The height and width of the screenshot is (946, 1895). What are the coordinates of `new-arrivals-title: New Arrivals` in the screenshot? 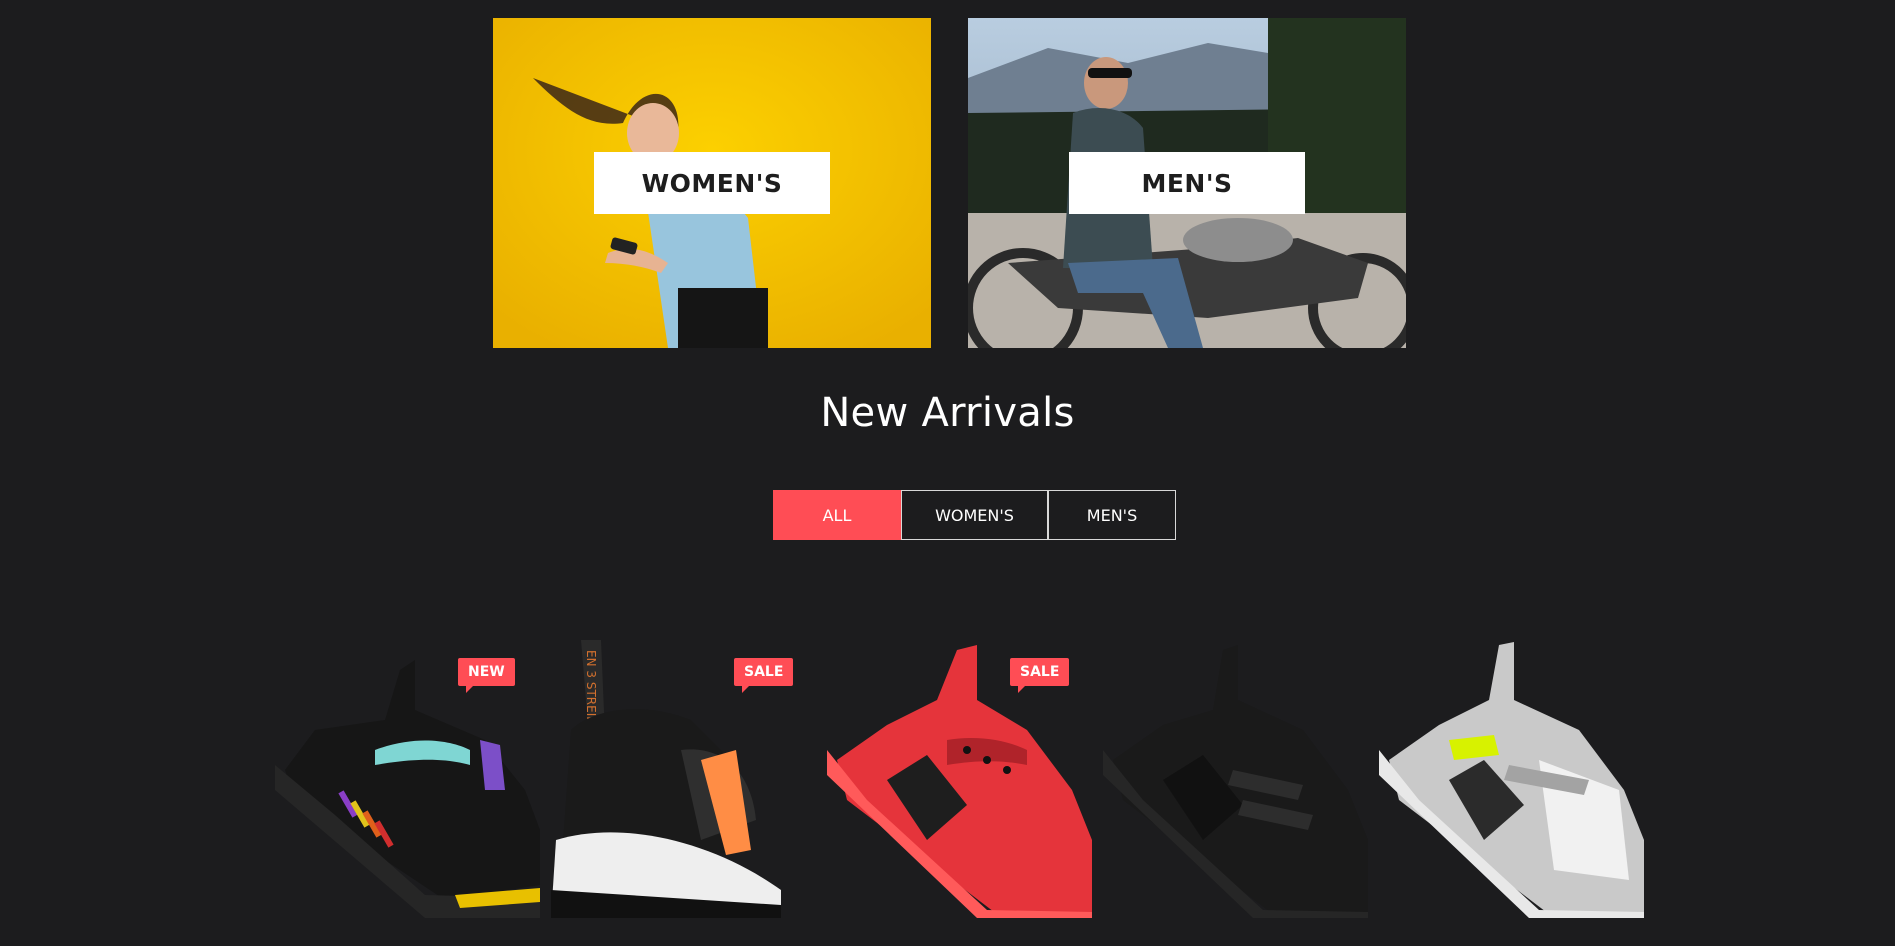 It's located at (947, 413).